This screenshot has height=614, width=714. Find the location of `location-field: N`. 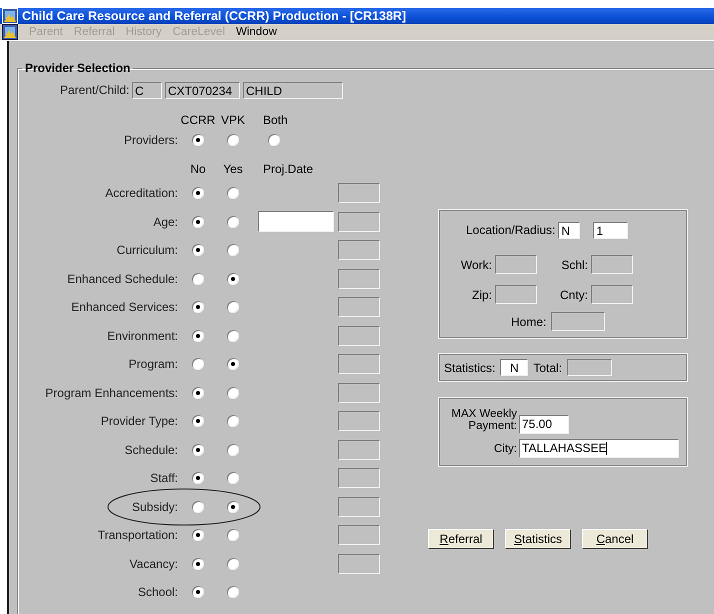

location-field: N is located at coordinates (569, 230).